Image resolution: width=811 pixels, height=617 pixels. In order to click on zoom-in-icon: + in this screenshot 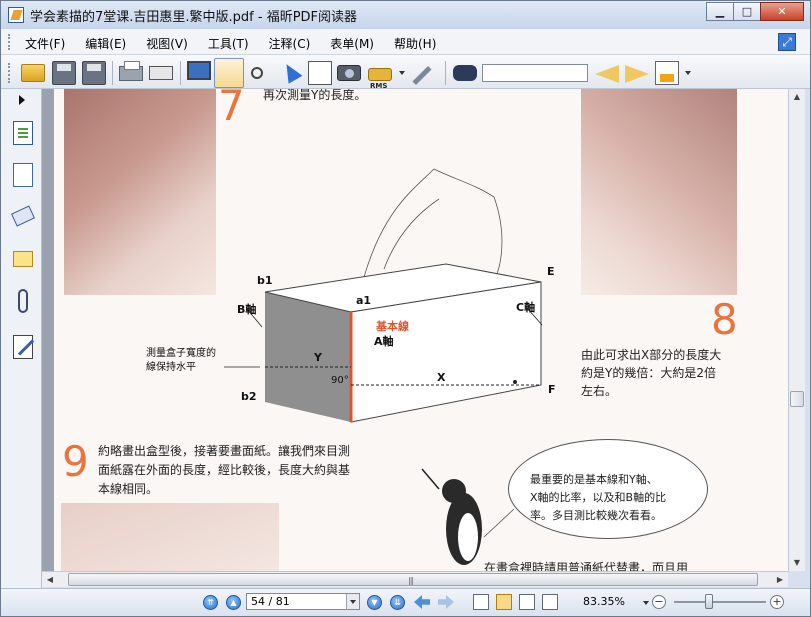, I will do `click(777, 602)`.